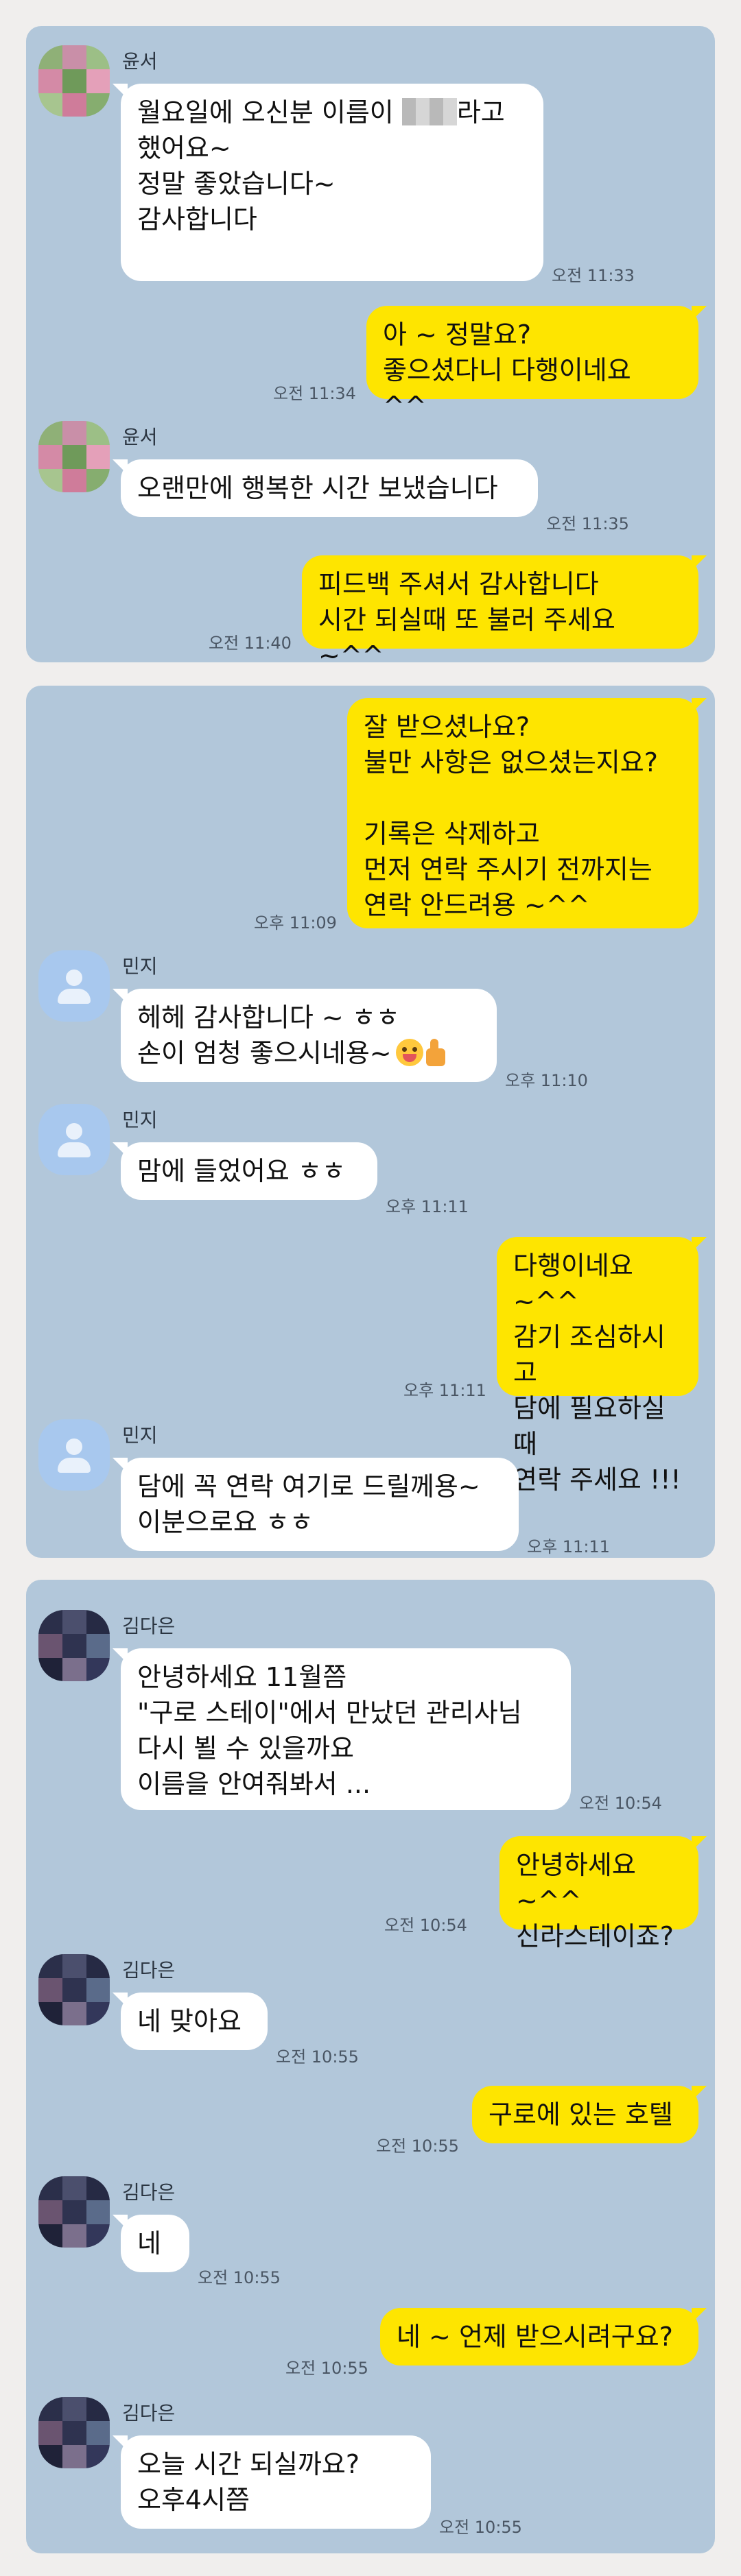 The width and height of the screenshot is (741, 2576). I want to click on message-bubble: 네, so click(151, 2243).